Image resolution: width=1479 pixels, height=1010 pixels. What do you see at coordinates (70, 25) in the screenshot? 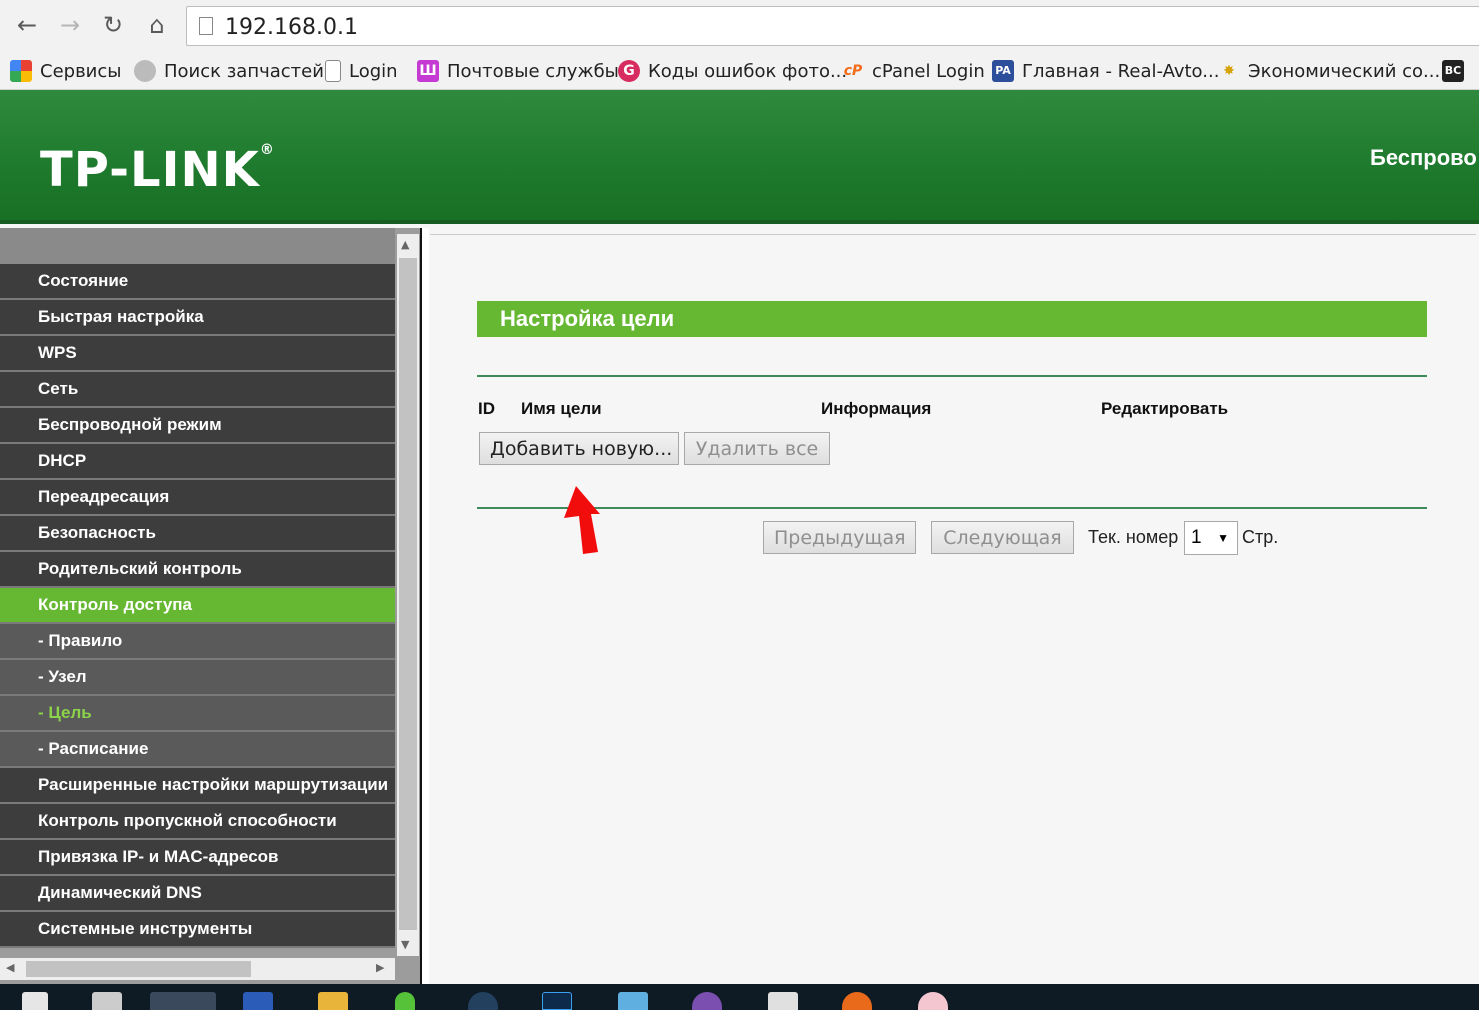
I see `forward-icon: →` at bounding box center [70, 25].